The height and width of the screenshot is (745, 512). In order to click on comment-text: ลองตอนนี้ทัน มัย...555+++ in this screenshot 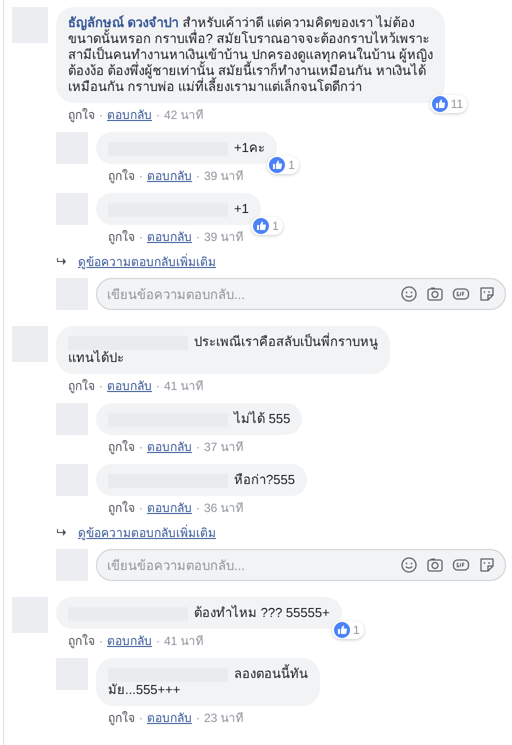, I will do `click(208, 681)`.